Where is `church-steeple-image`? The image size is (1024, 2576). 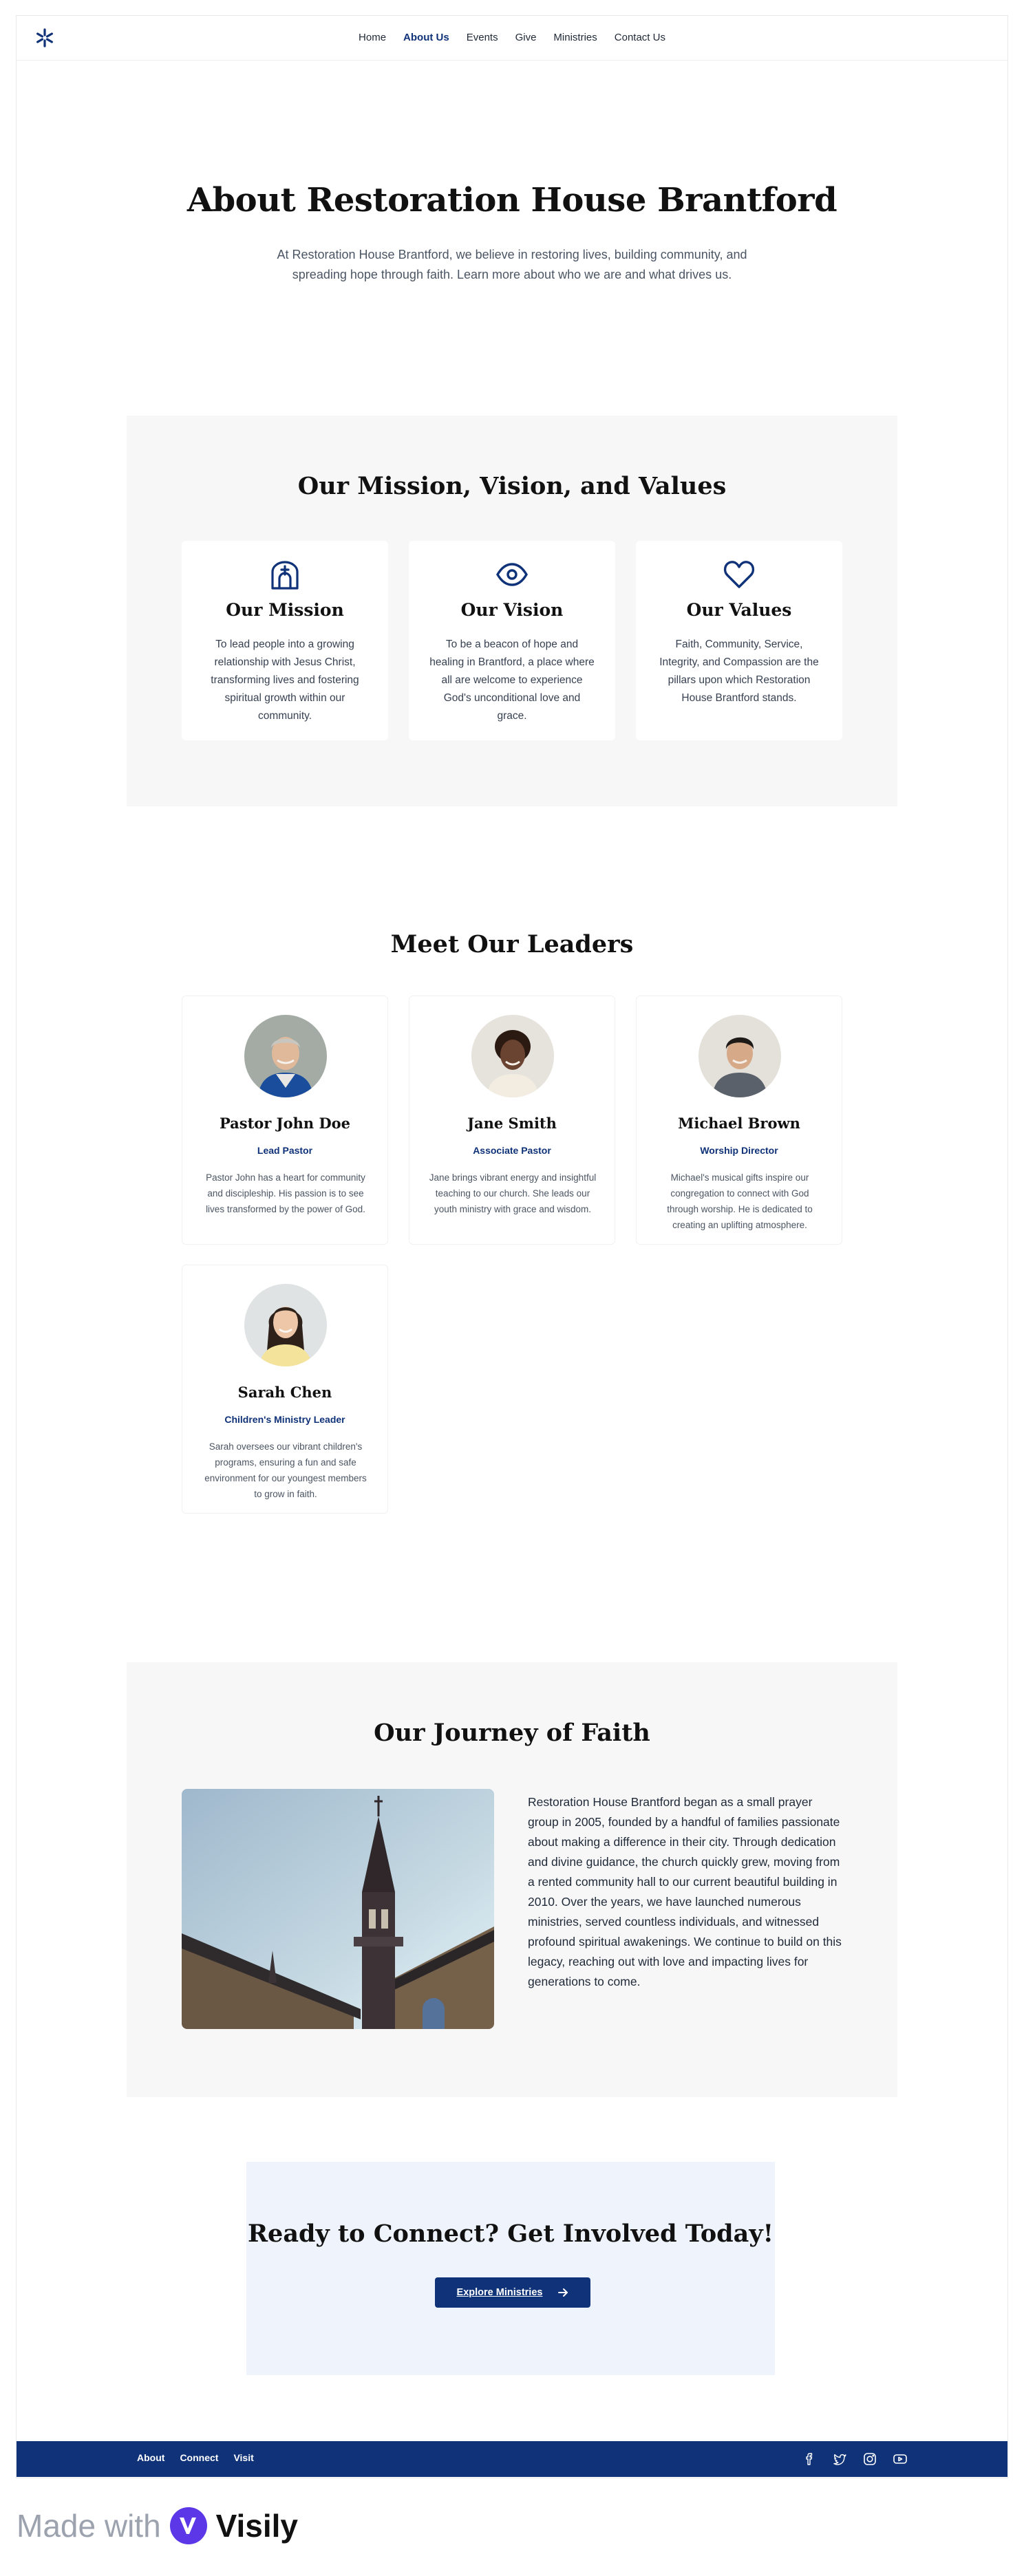
church-steeple-image is located at coordinates (338, 1909).